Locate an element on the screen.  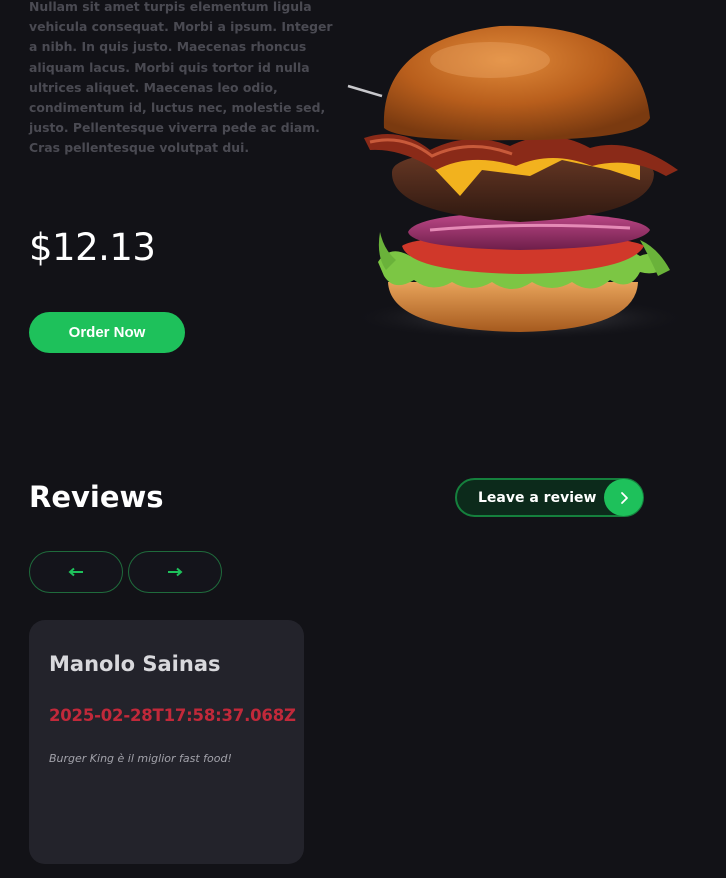
next-review-button is located at coordinates (175, 572).